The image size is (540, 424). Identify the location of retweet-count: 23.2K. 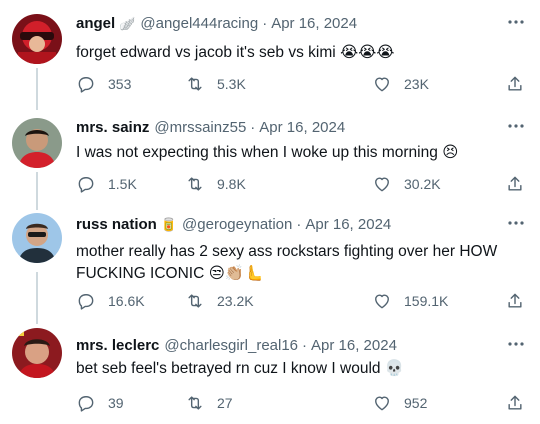
(235, 301).